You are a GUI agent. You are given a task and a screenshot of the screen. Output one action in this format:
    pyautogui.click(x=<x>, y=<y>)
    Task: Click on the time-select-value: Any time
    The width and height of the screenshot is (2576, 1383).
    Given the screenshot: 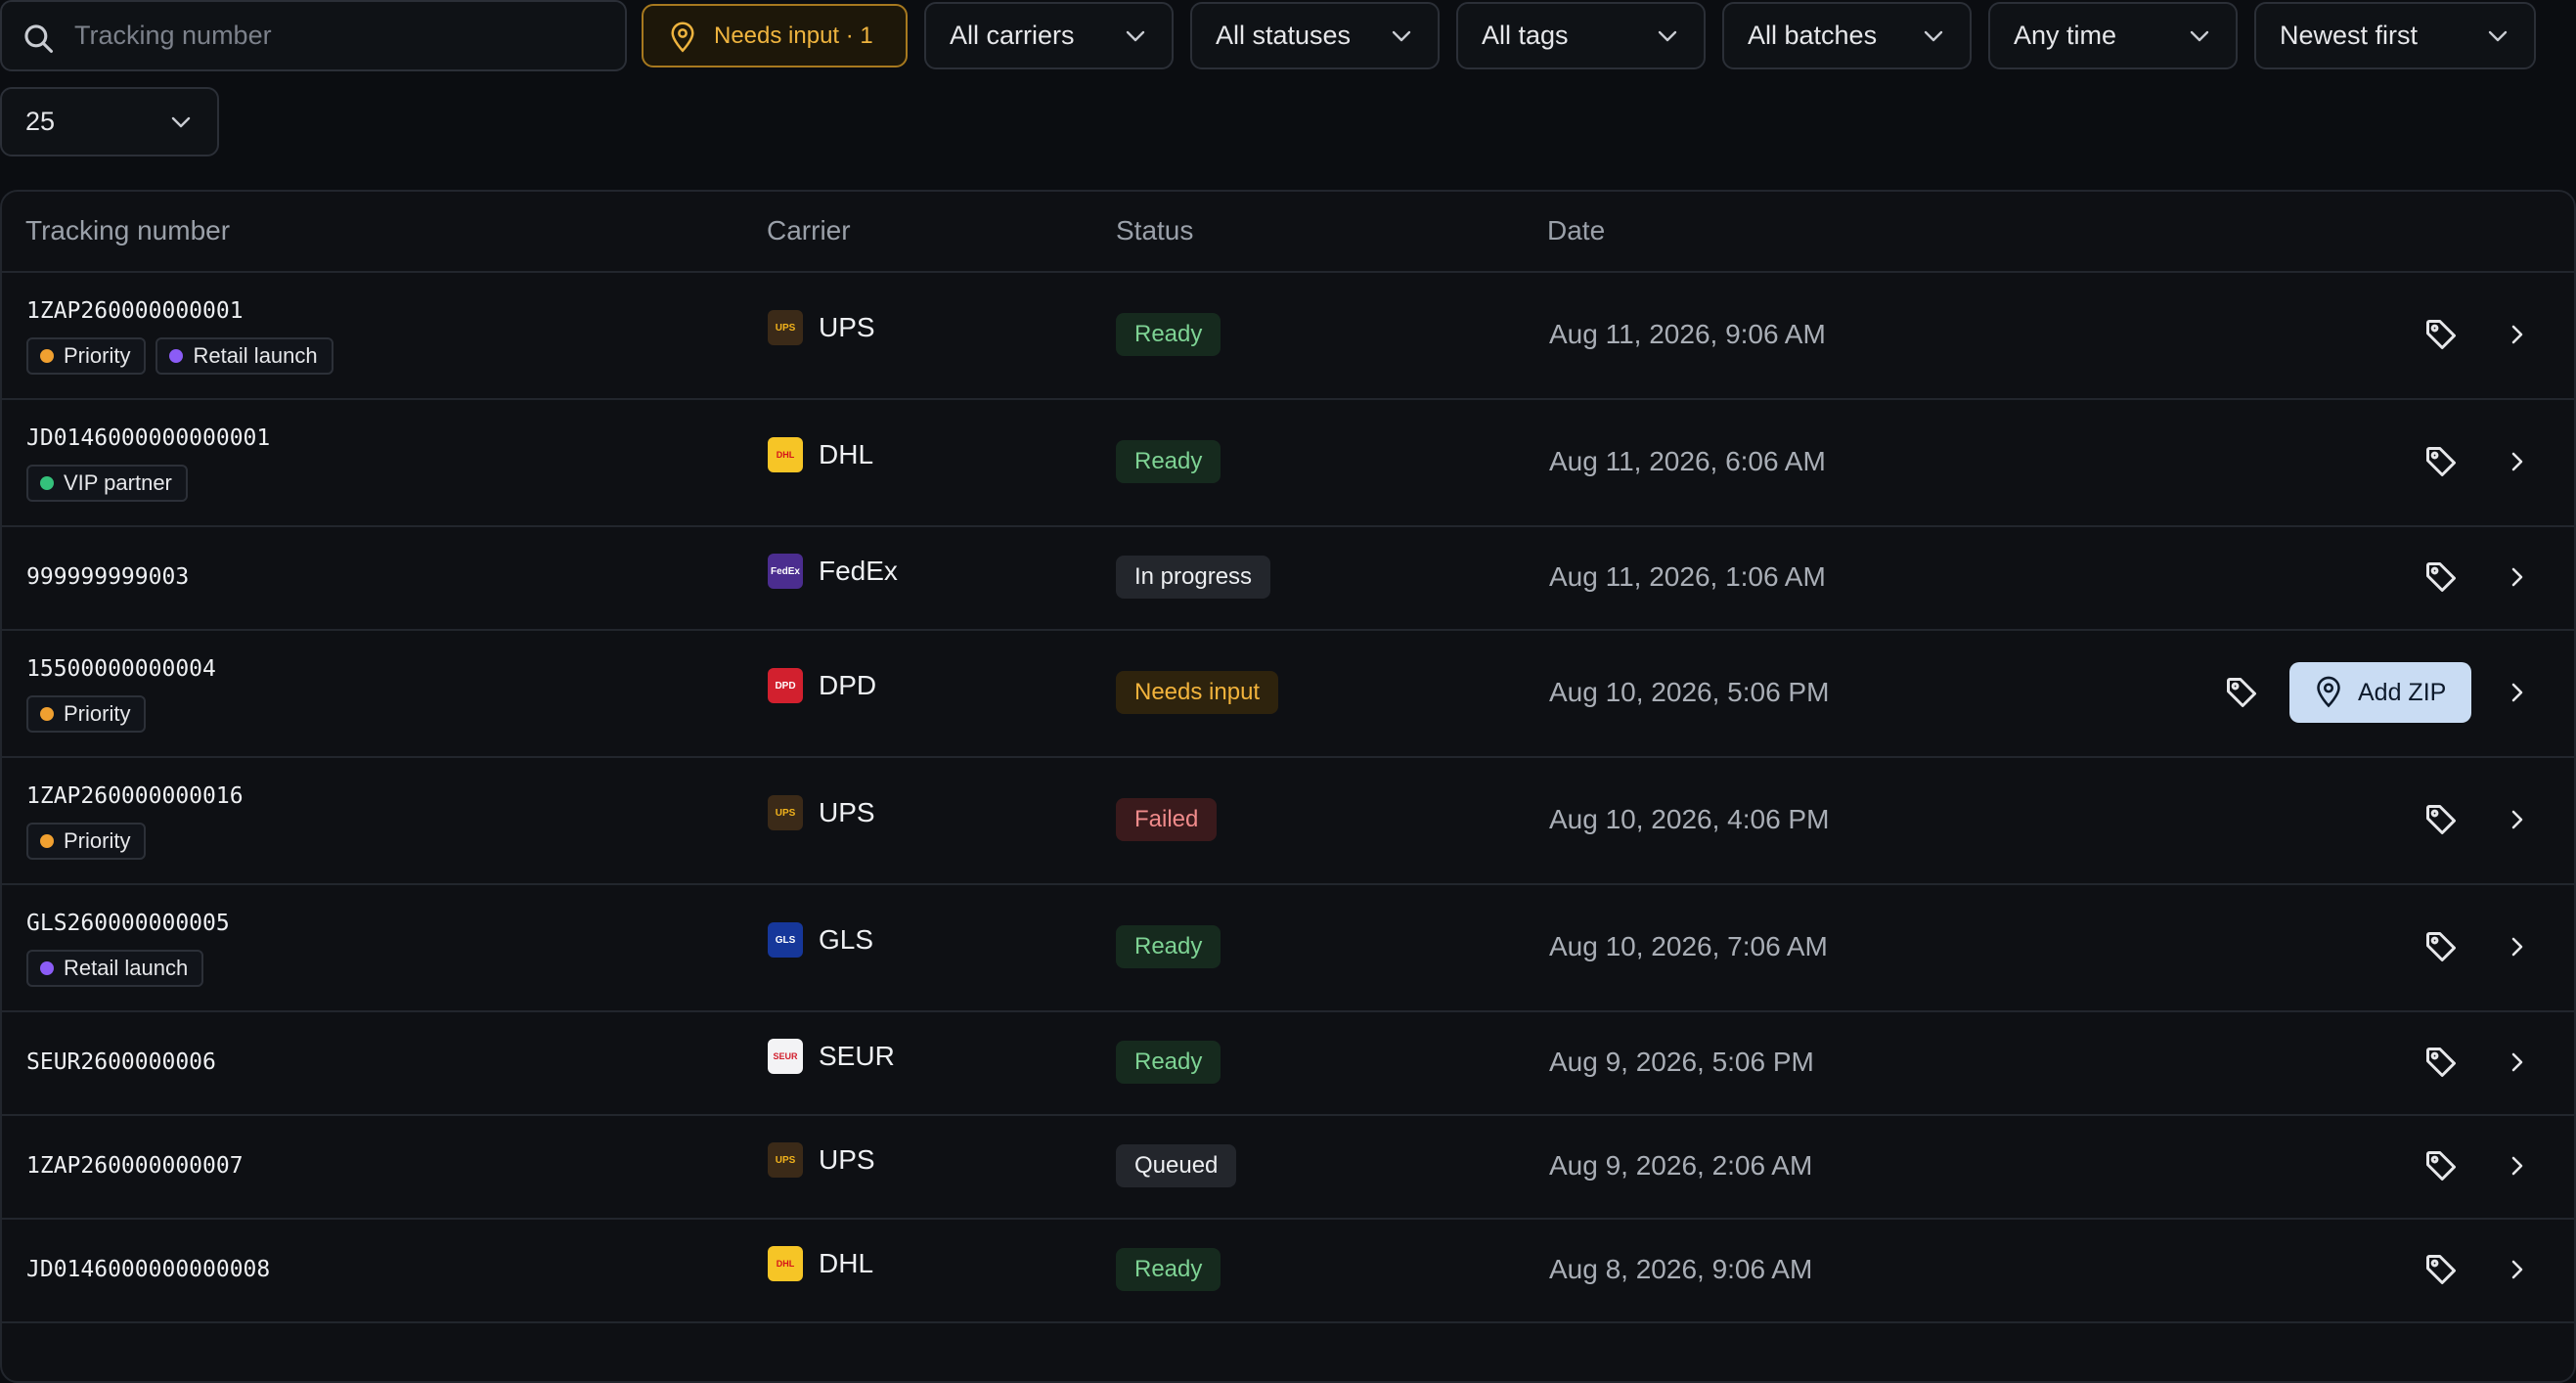 What is the action you would take?
    pyautogui.click(x=2065, y=35)
    